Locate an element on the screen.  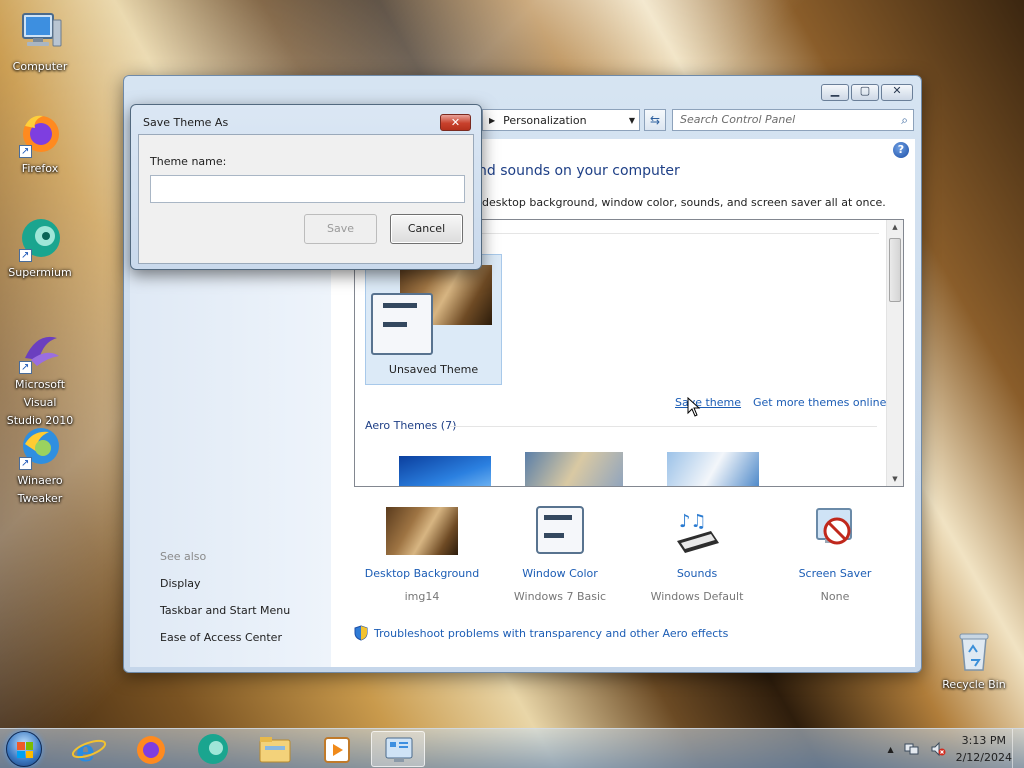
aero-themes-heading: Aero Themes (7) is located at coordinates (411, 425).